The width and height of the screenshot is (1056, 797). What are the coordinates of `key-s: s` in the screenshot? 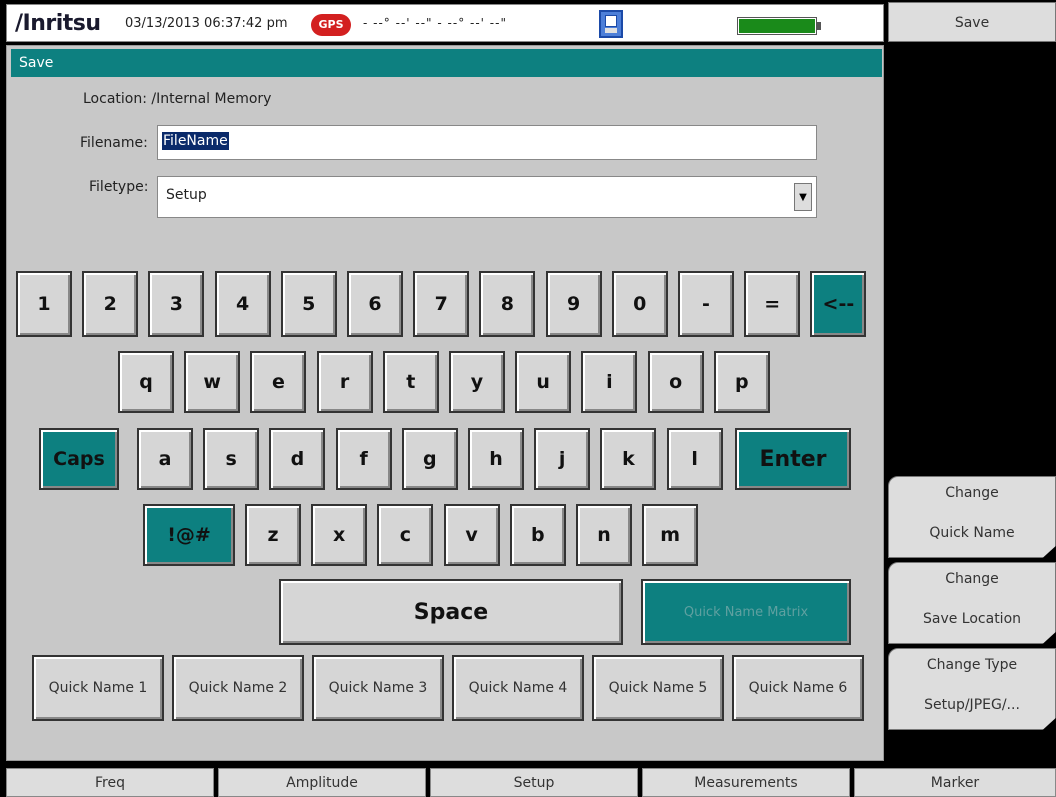 It's located at (231, 459).